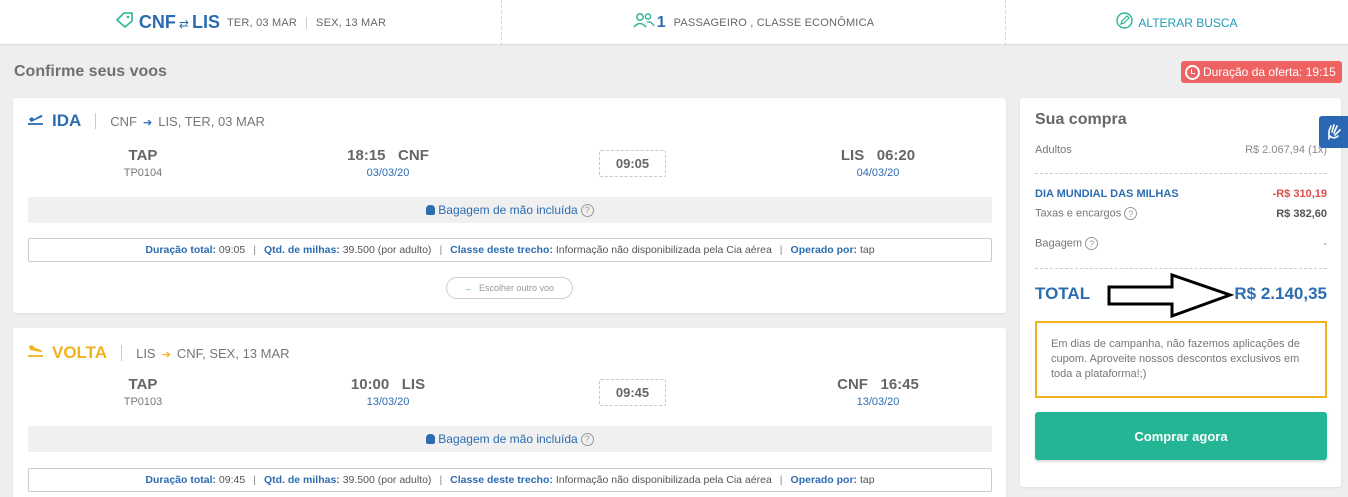  Describe the element at coordinates (211, 121) in the screenshot. I see `route-destination-date: LIS, TER, 03 MAR` at that location.